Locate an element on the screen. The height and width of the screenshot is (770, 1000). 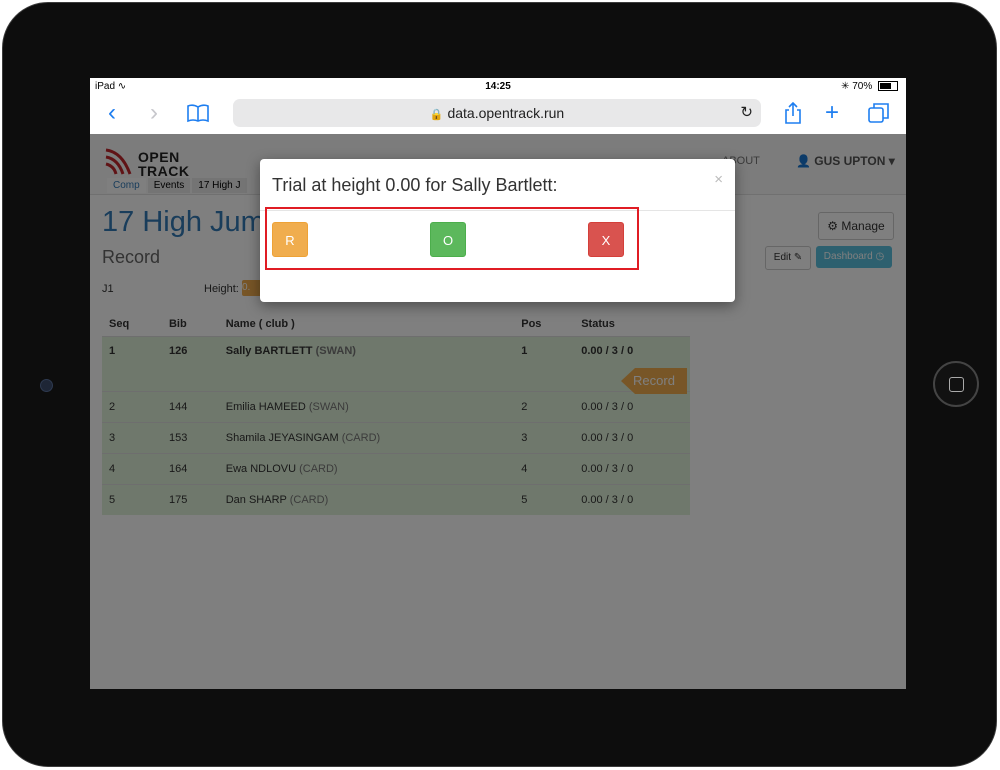
modal-title: Trial at height 0.00 for Sally Bartlett: is located at coordinates (415, 185).